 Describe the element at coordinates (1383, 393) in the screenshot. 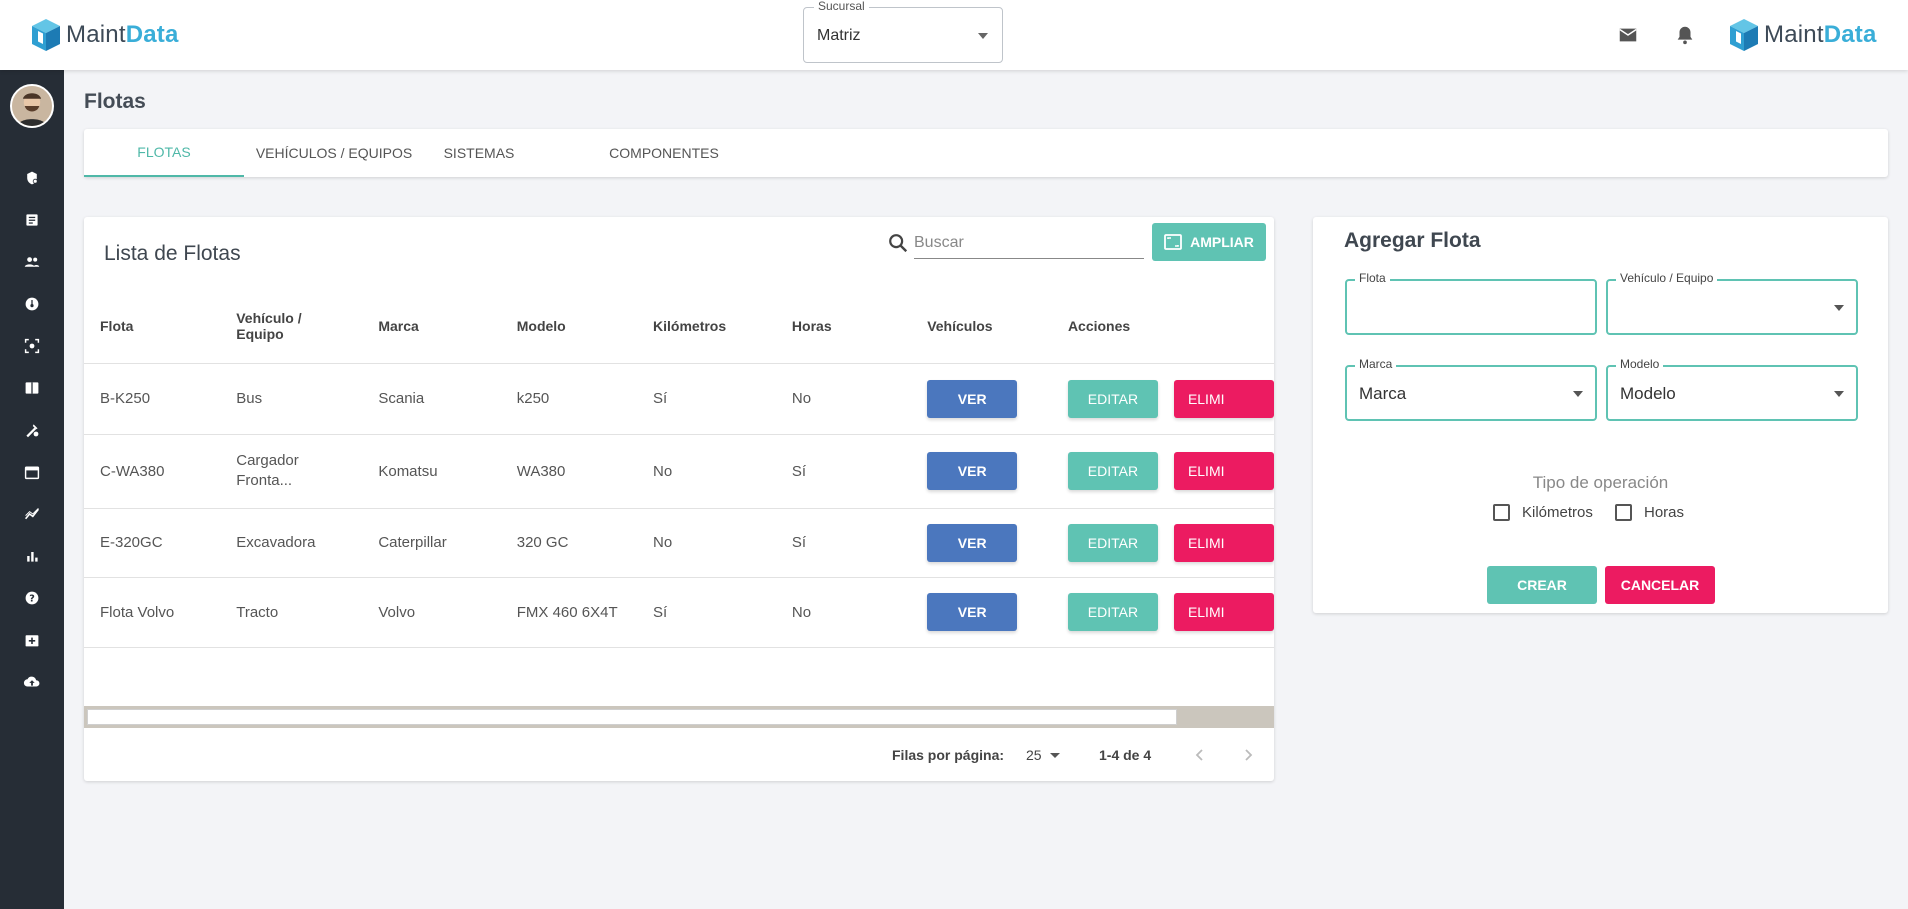

I see `marca-value: Marca` at that location.